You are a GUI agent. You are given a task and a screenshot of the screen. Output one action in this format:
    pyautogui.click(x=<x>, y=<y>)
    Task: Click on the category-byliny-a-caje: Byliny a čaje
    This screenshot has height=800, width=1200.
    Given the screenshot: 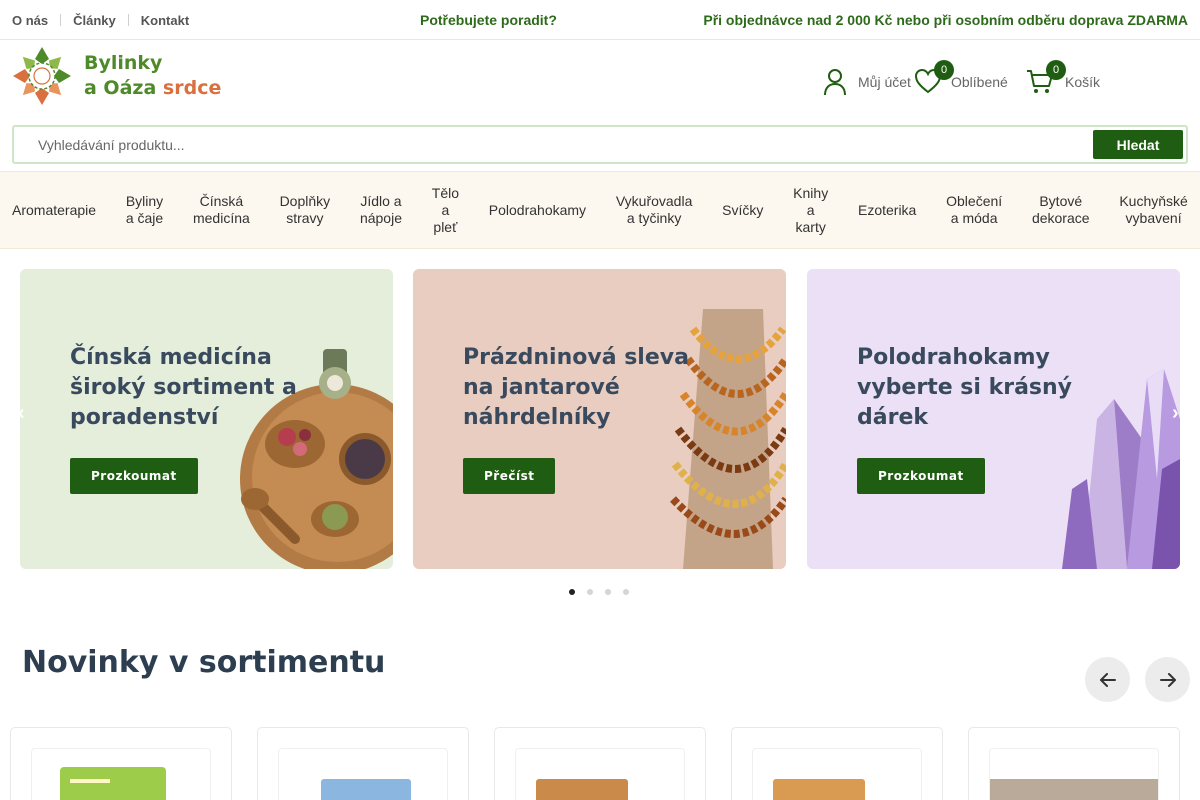 What is the action you would take?
    pyautogui.click(x=144, y=210)
    